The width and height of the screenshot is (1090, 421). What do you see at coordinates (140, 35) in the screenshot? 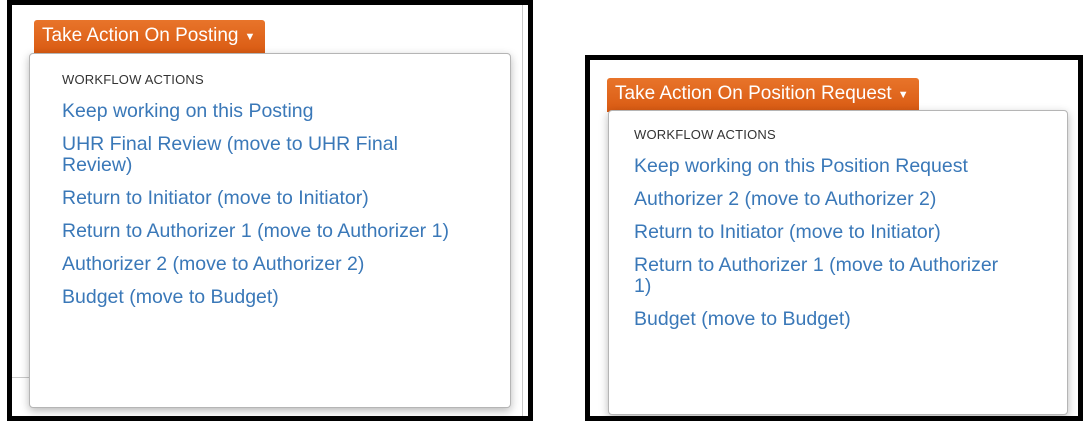
I see `button-label: Take Action On Posting` at bounding box center [140, 35].